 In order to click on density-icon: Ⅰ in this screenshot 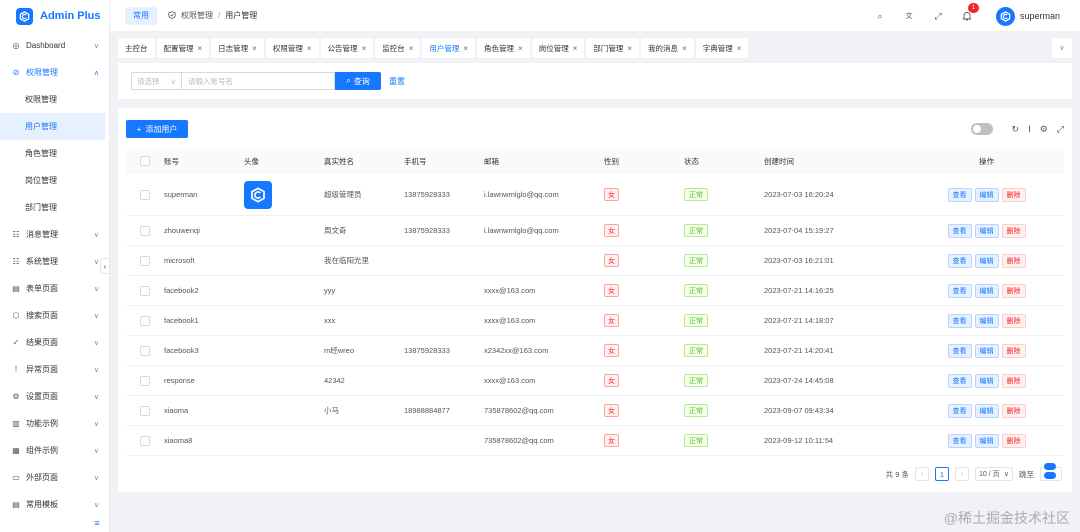, I will do `click(1029, 129)`.